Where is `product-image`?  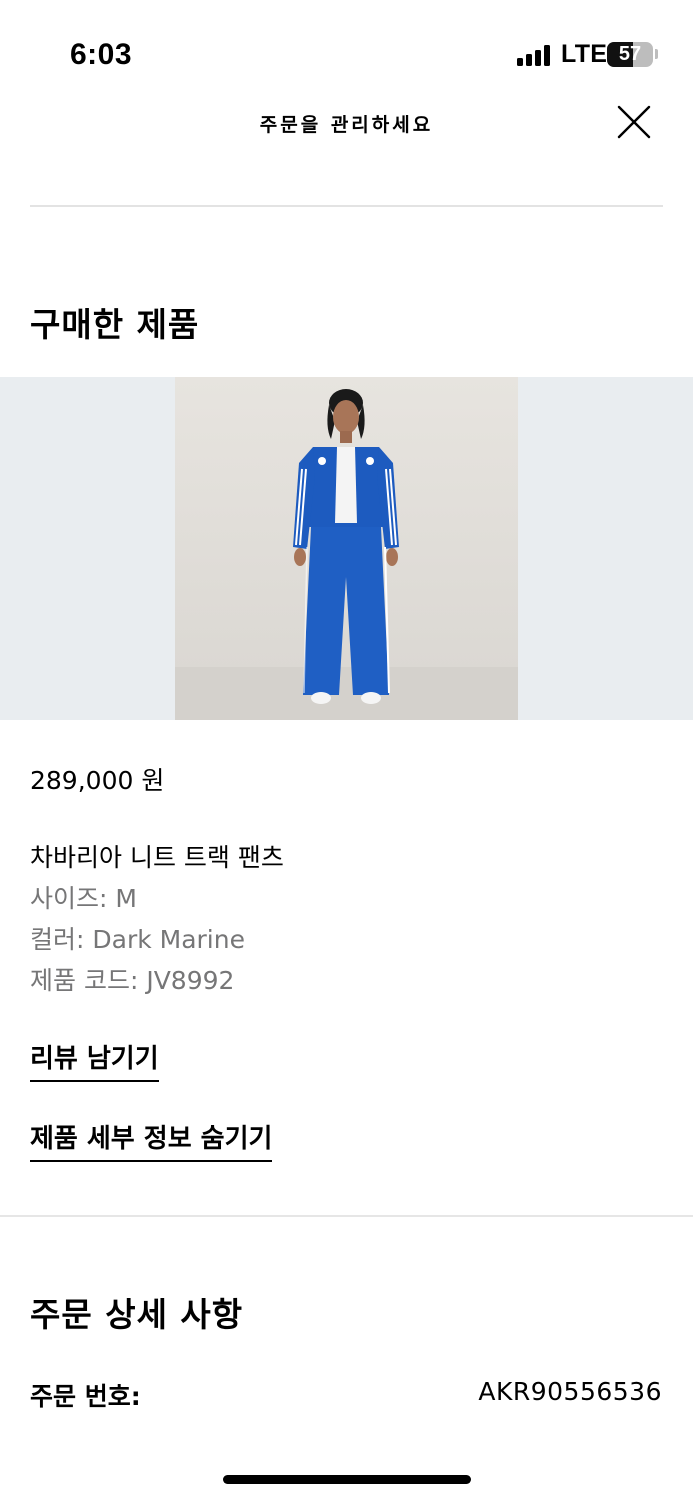
product-image is located at coordinates (346, 548).